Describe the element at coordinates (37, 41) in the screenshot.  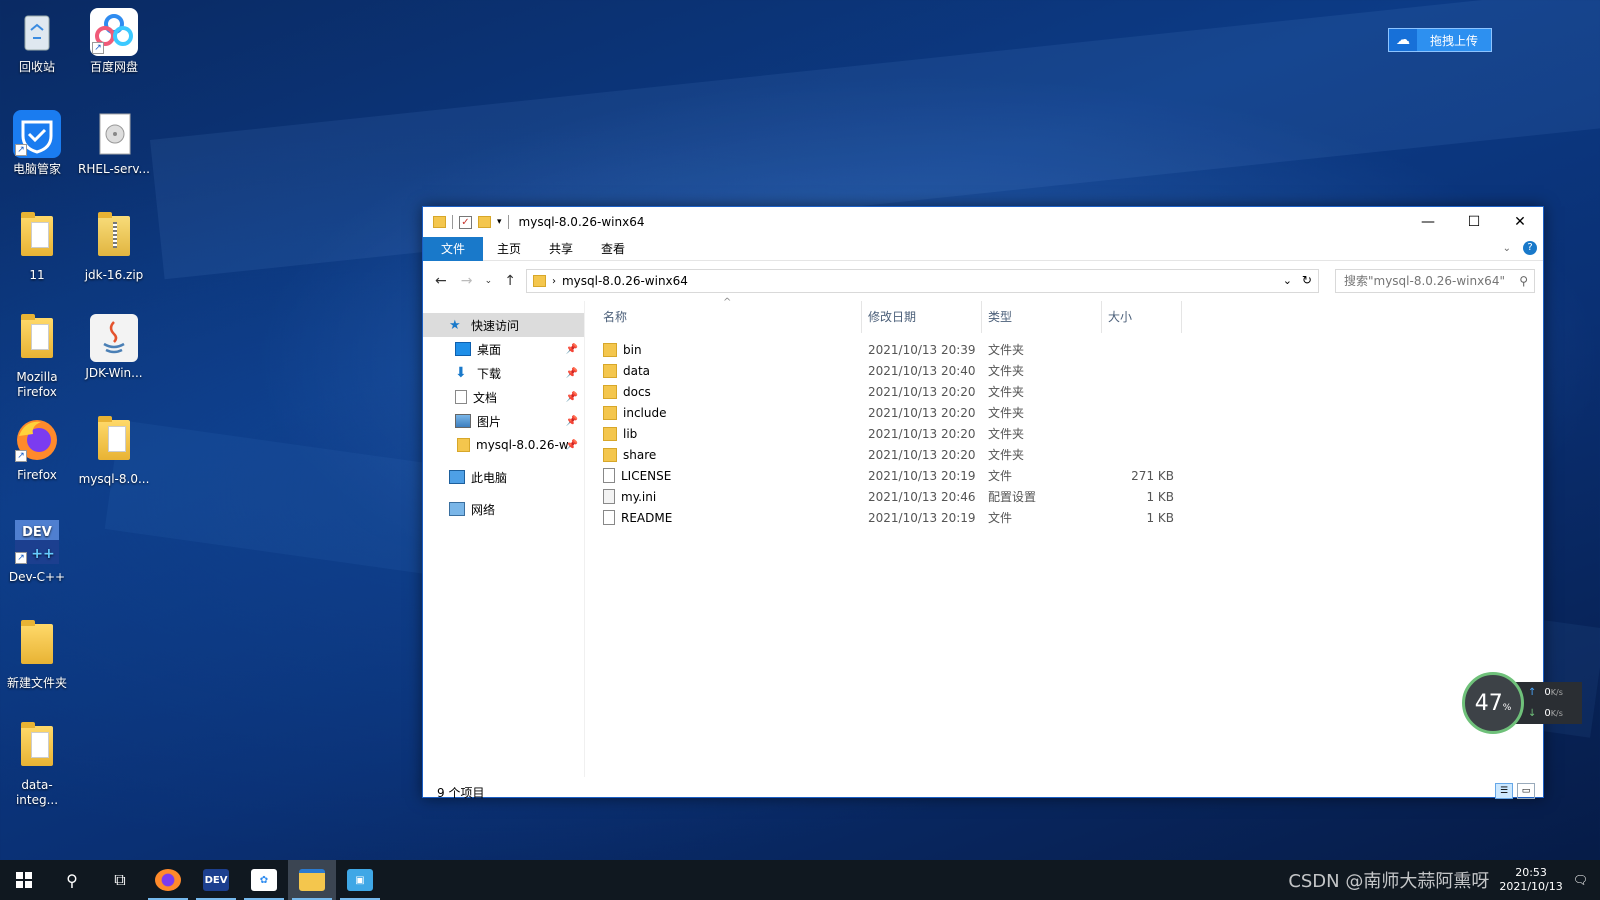
I see `desktop-icon-recycle-bin: 回收站` at that location.